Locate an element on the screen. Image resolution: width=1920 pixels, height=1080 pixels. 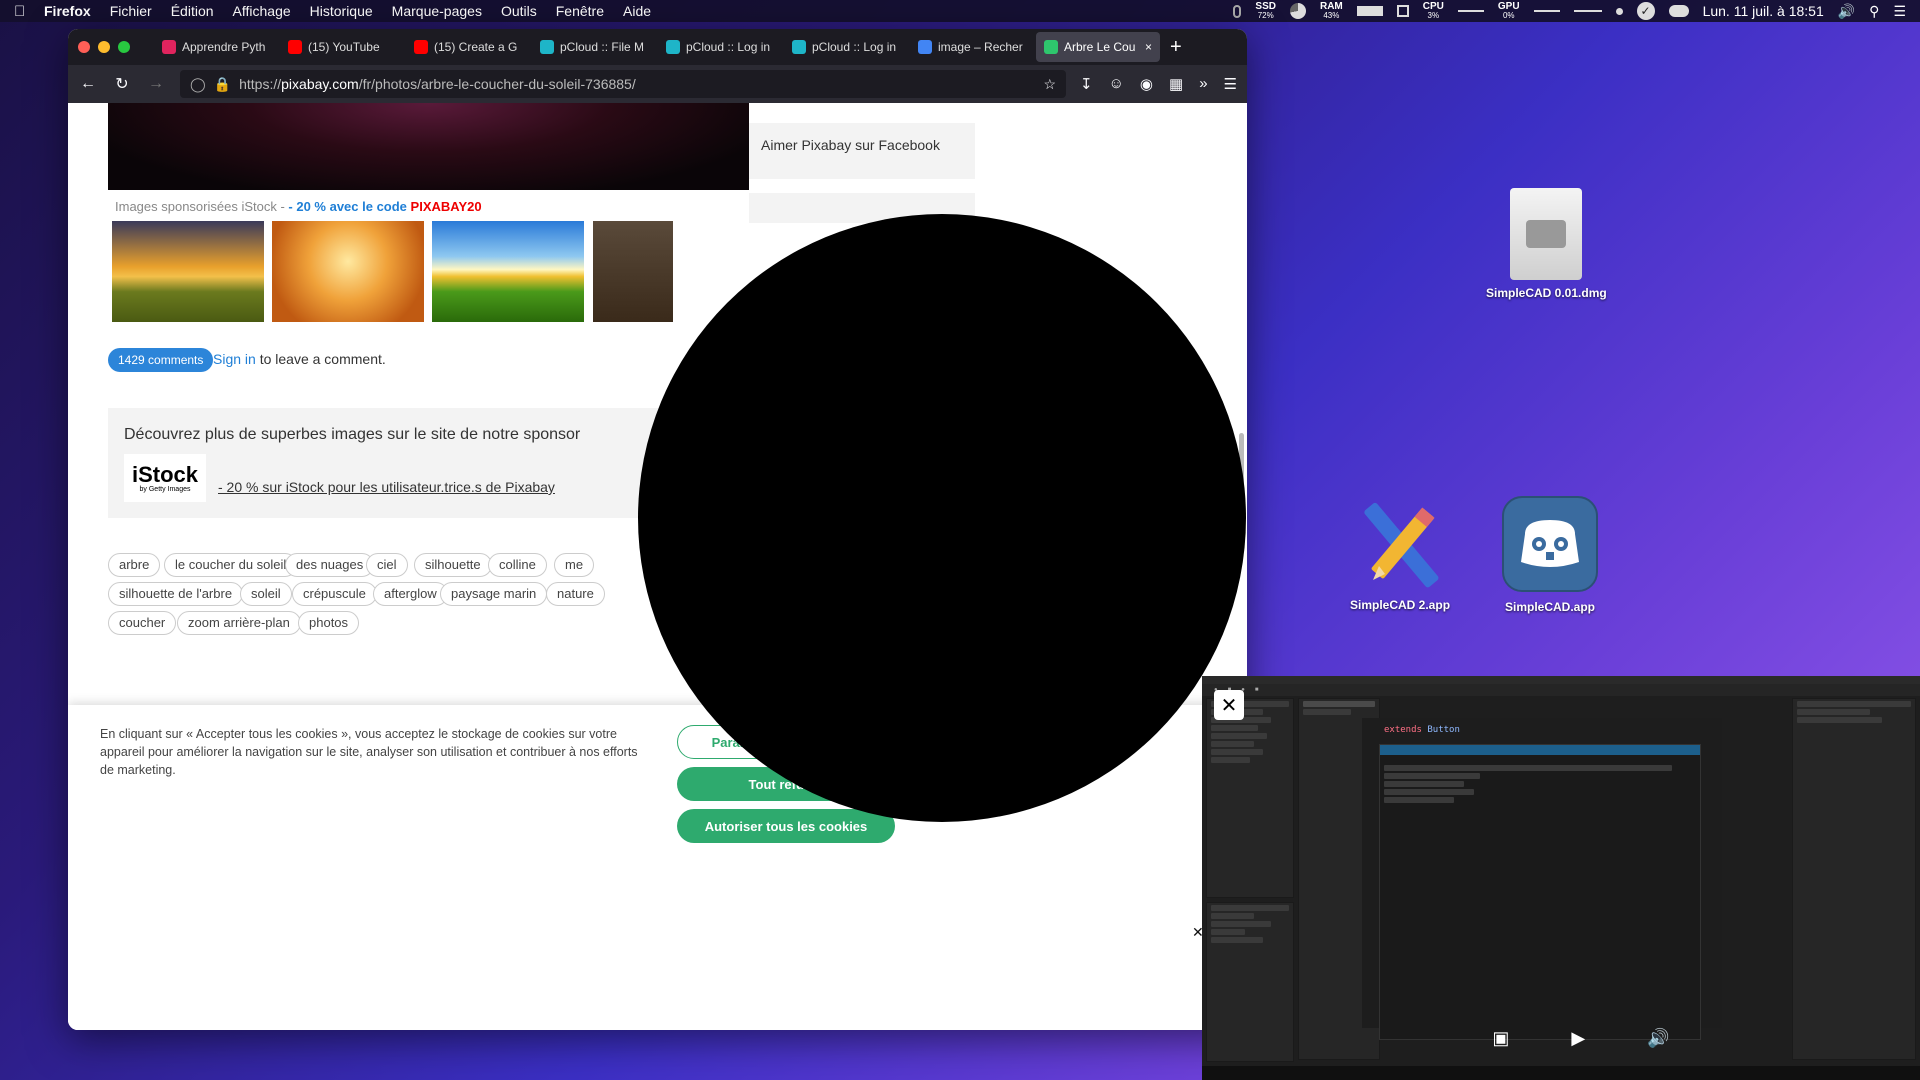
new-tab-button: + is located at coordinates (1176, 47).